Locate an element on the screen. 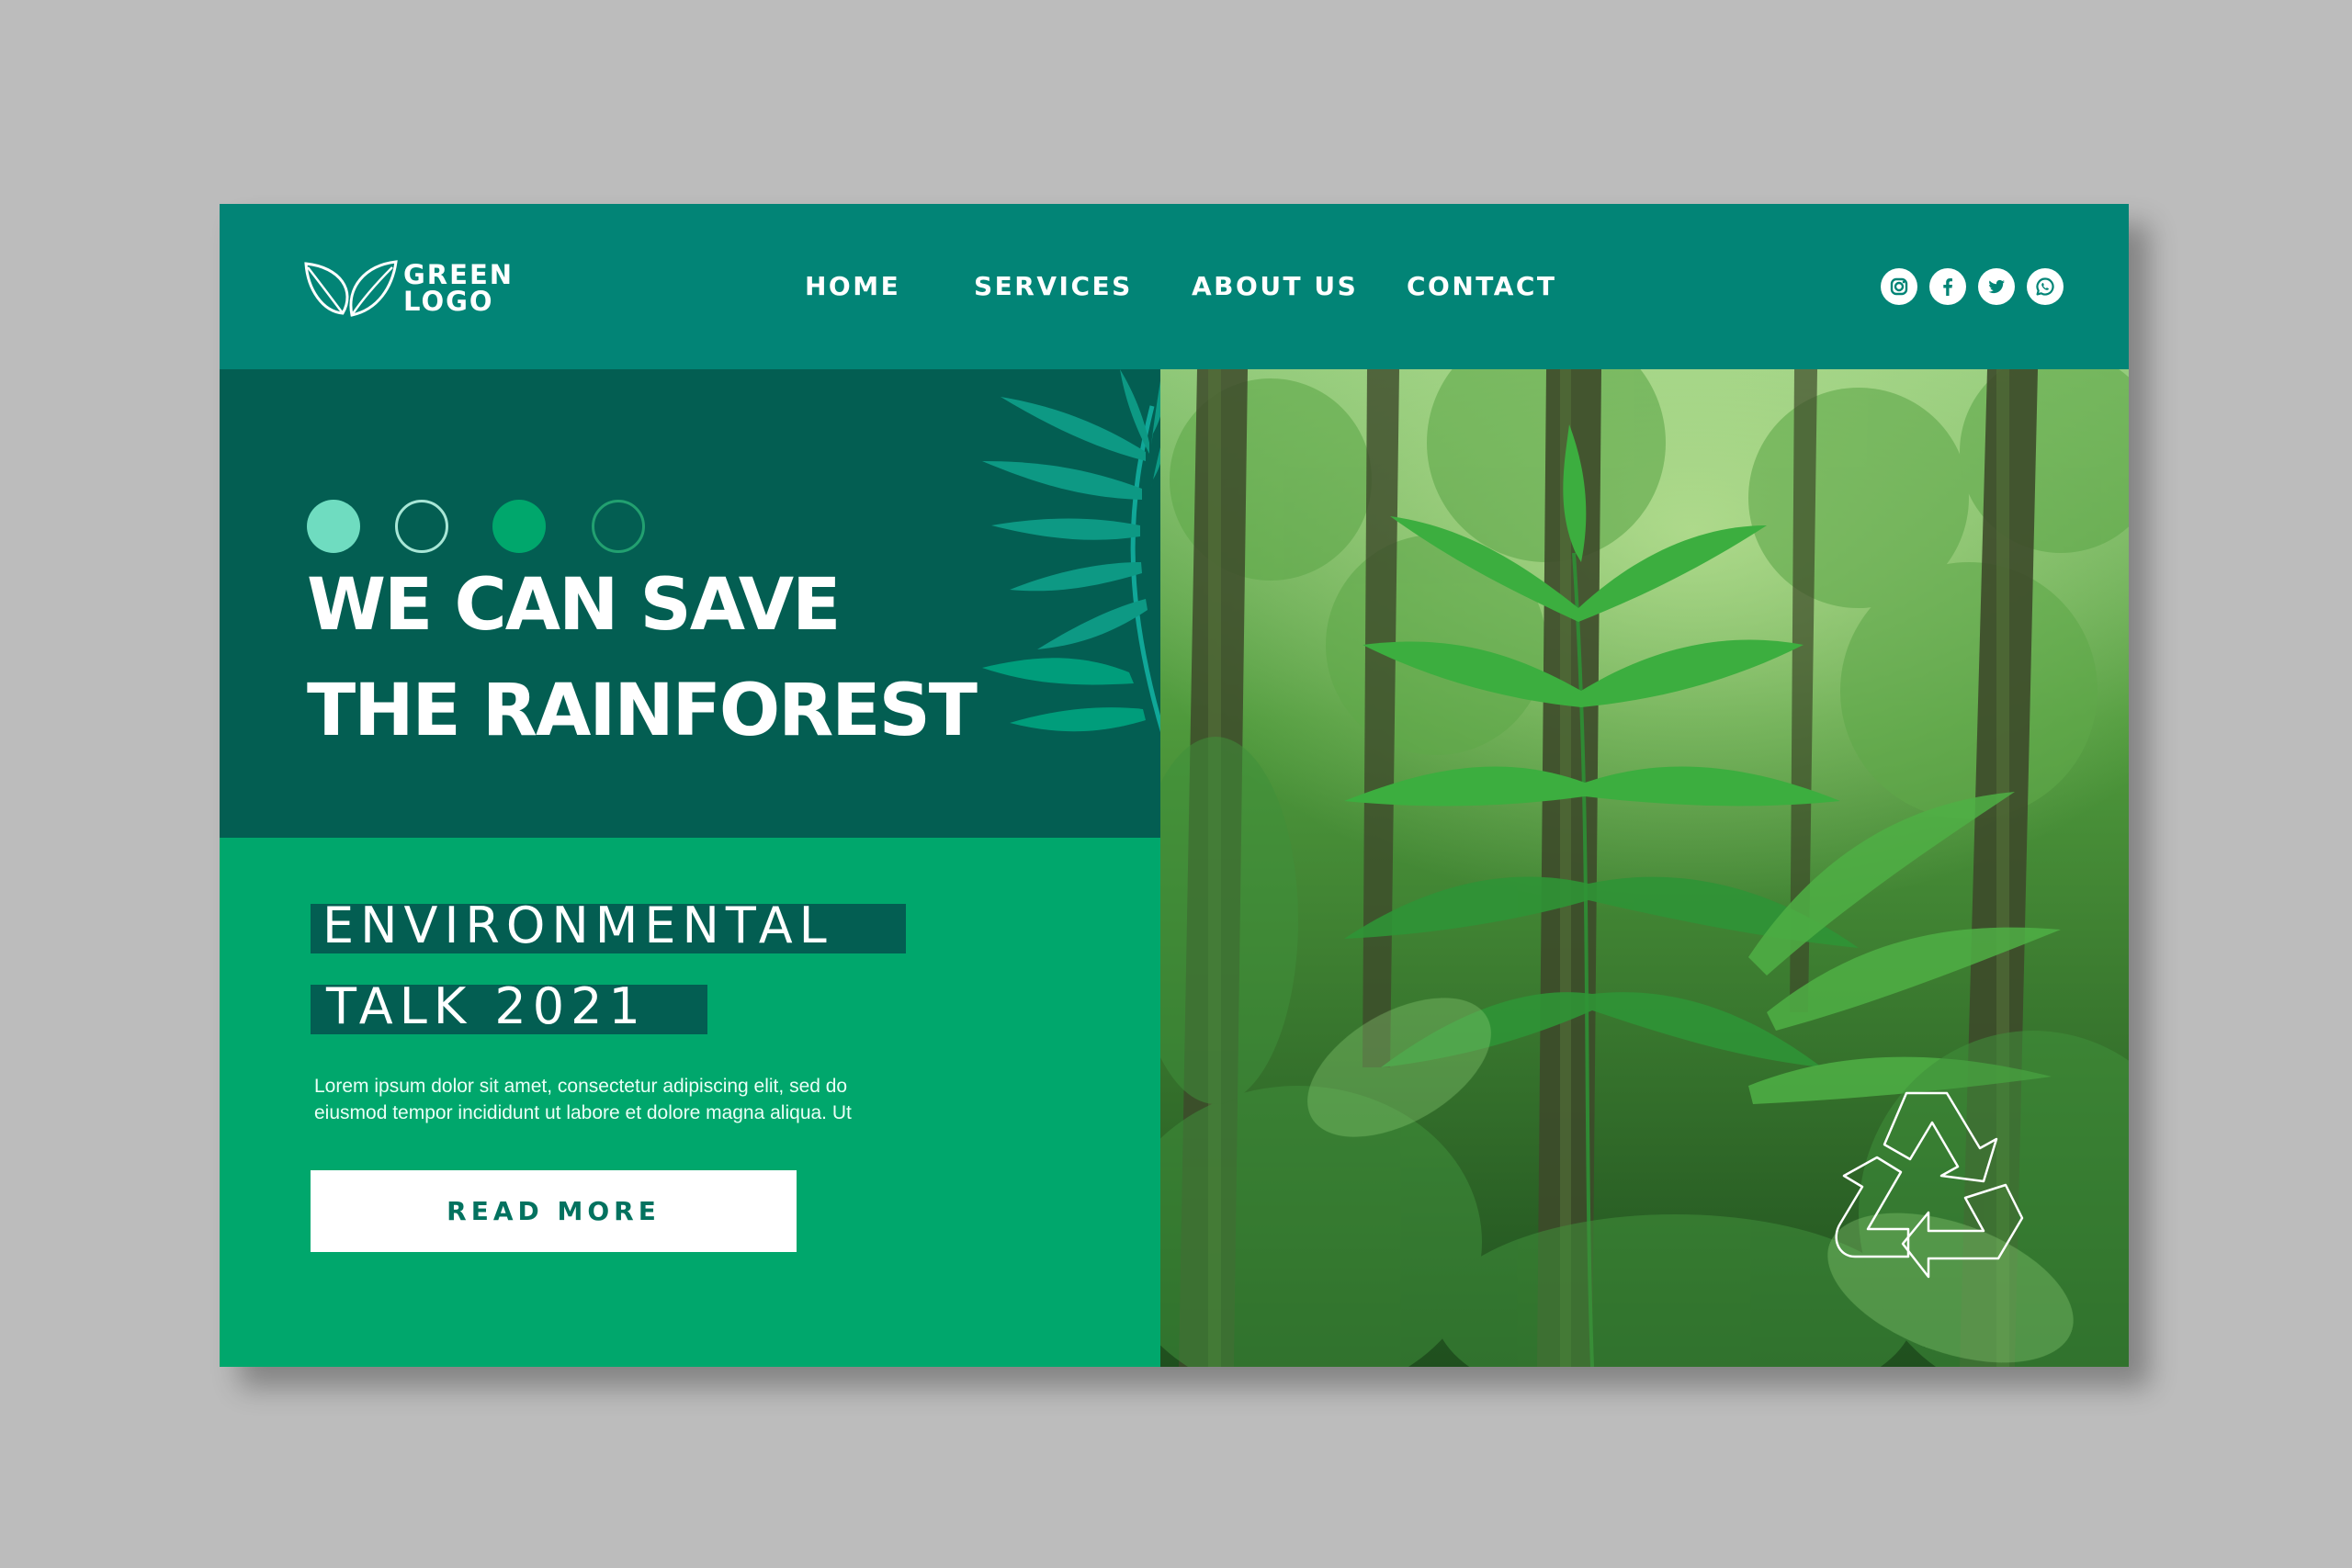  twitter-icon is located at coordinates (1996, 286).